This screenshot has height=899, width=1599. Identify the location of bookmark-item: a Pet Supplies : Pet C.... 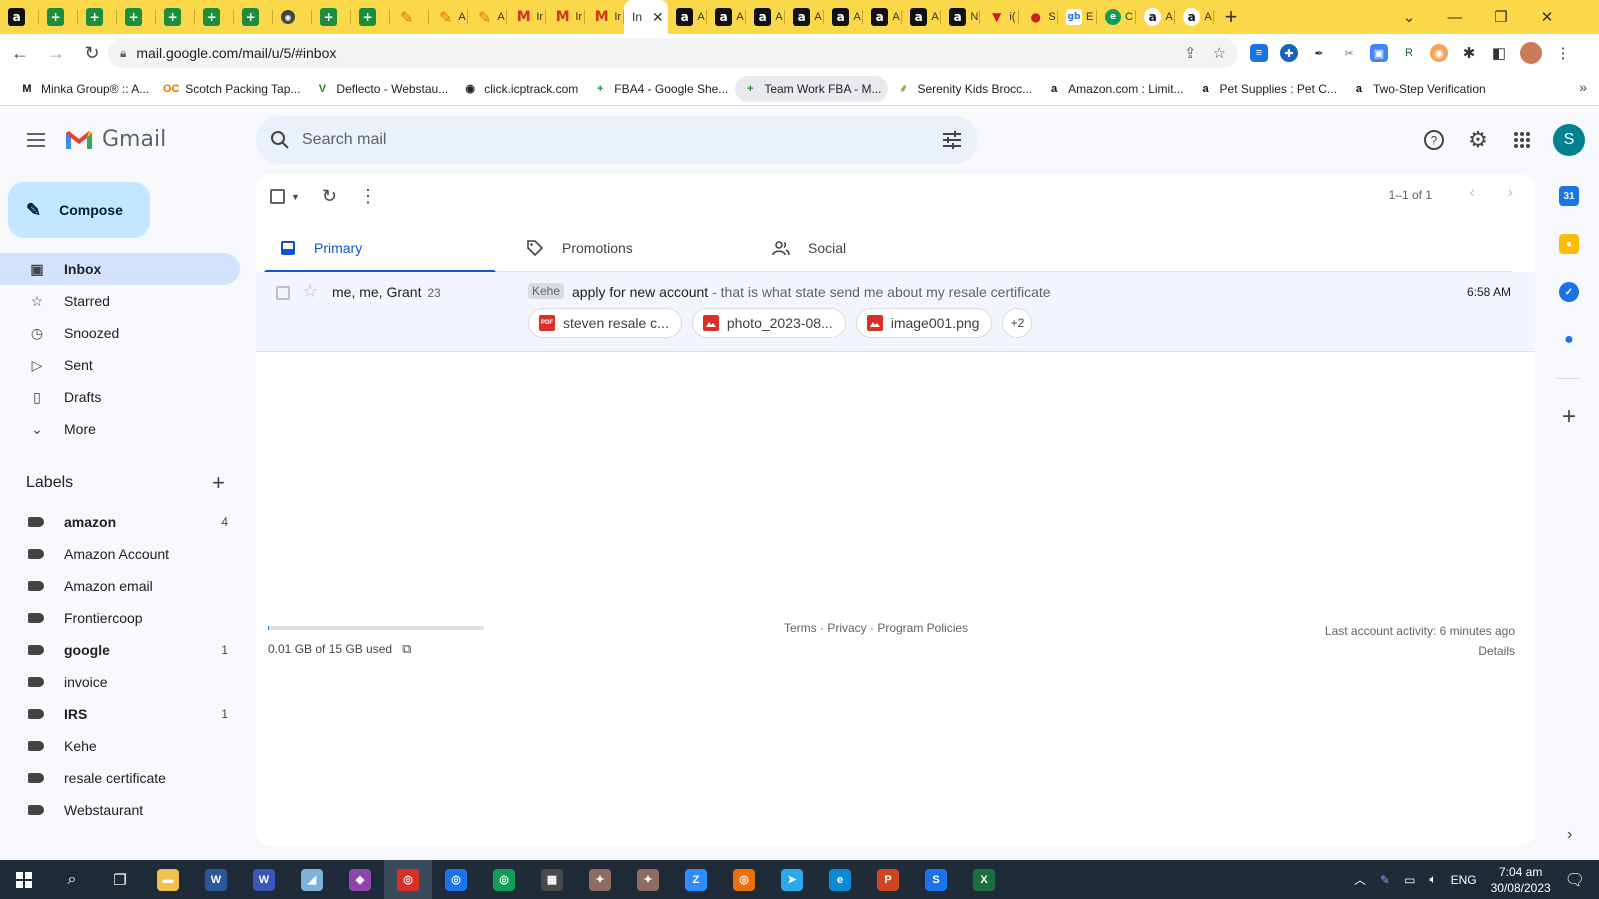
(1267, 89).